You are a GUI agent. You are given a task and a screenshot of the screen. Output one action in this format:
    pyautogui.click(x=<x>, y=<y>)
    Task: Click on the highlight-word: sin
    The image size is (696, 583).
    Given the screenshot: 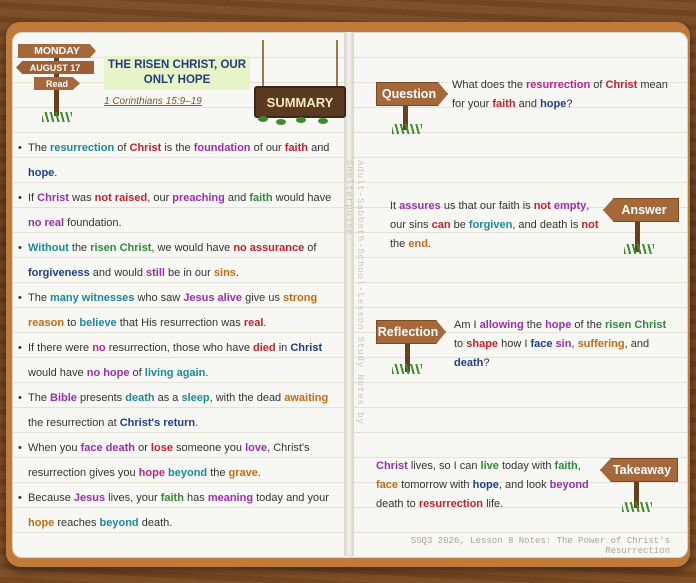 What is the action you would take?
    pyautogui.click(x=563, y=344)
    